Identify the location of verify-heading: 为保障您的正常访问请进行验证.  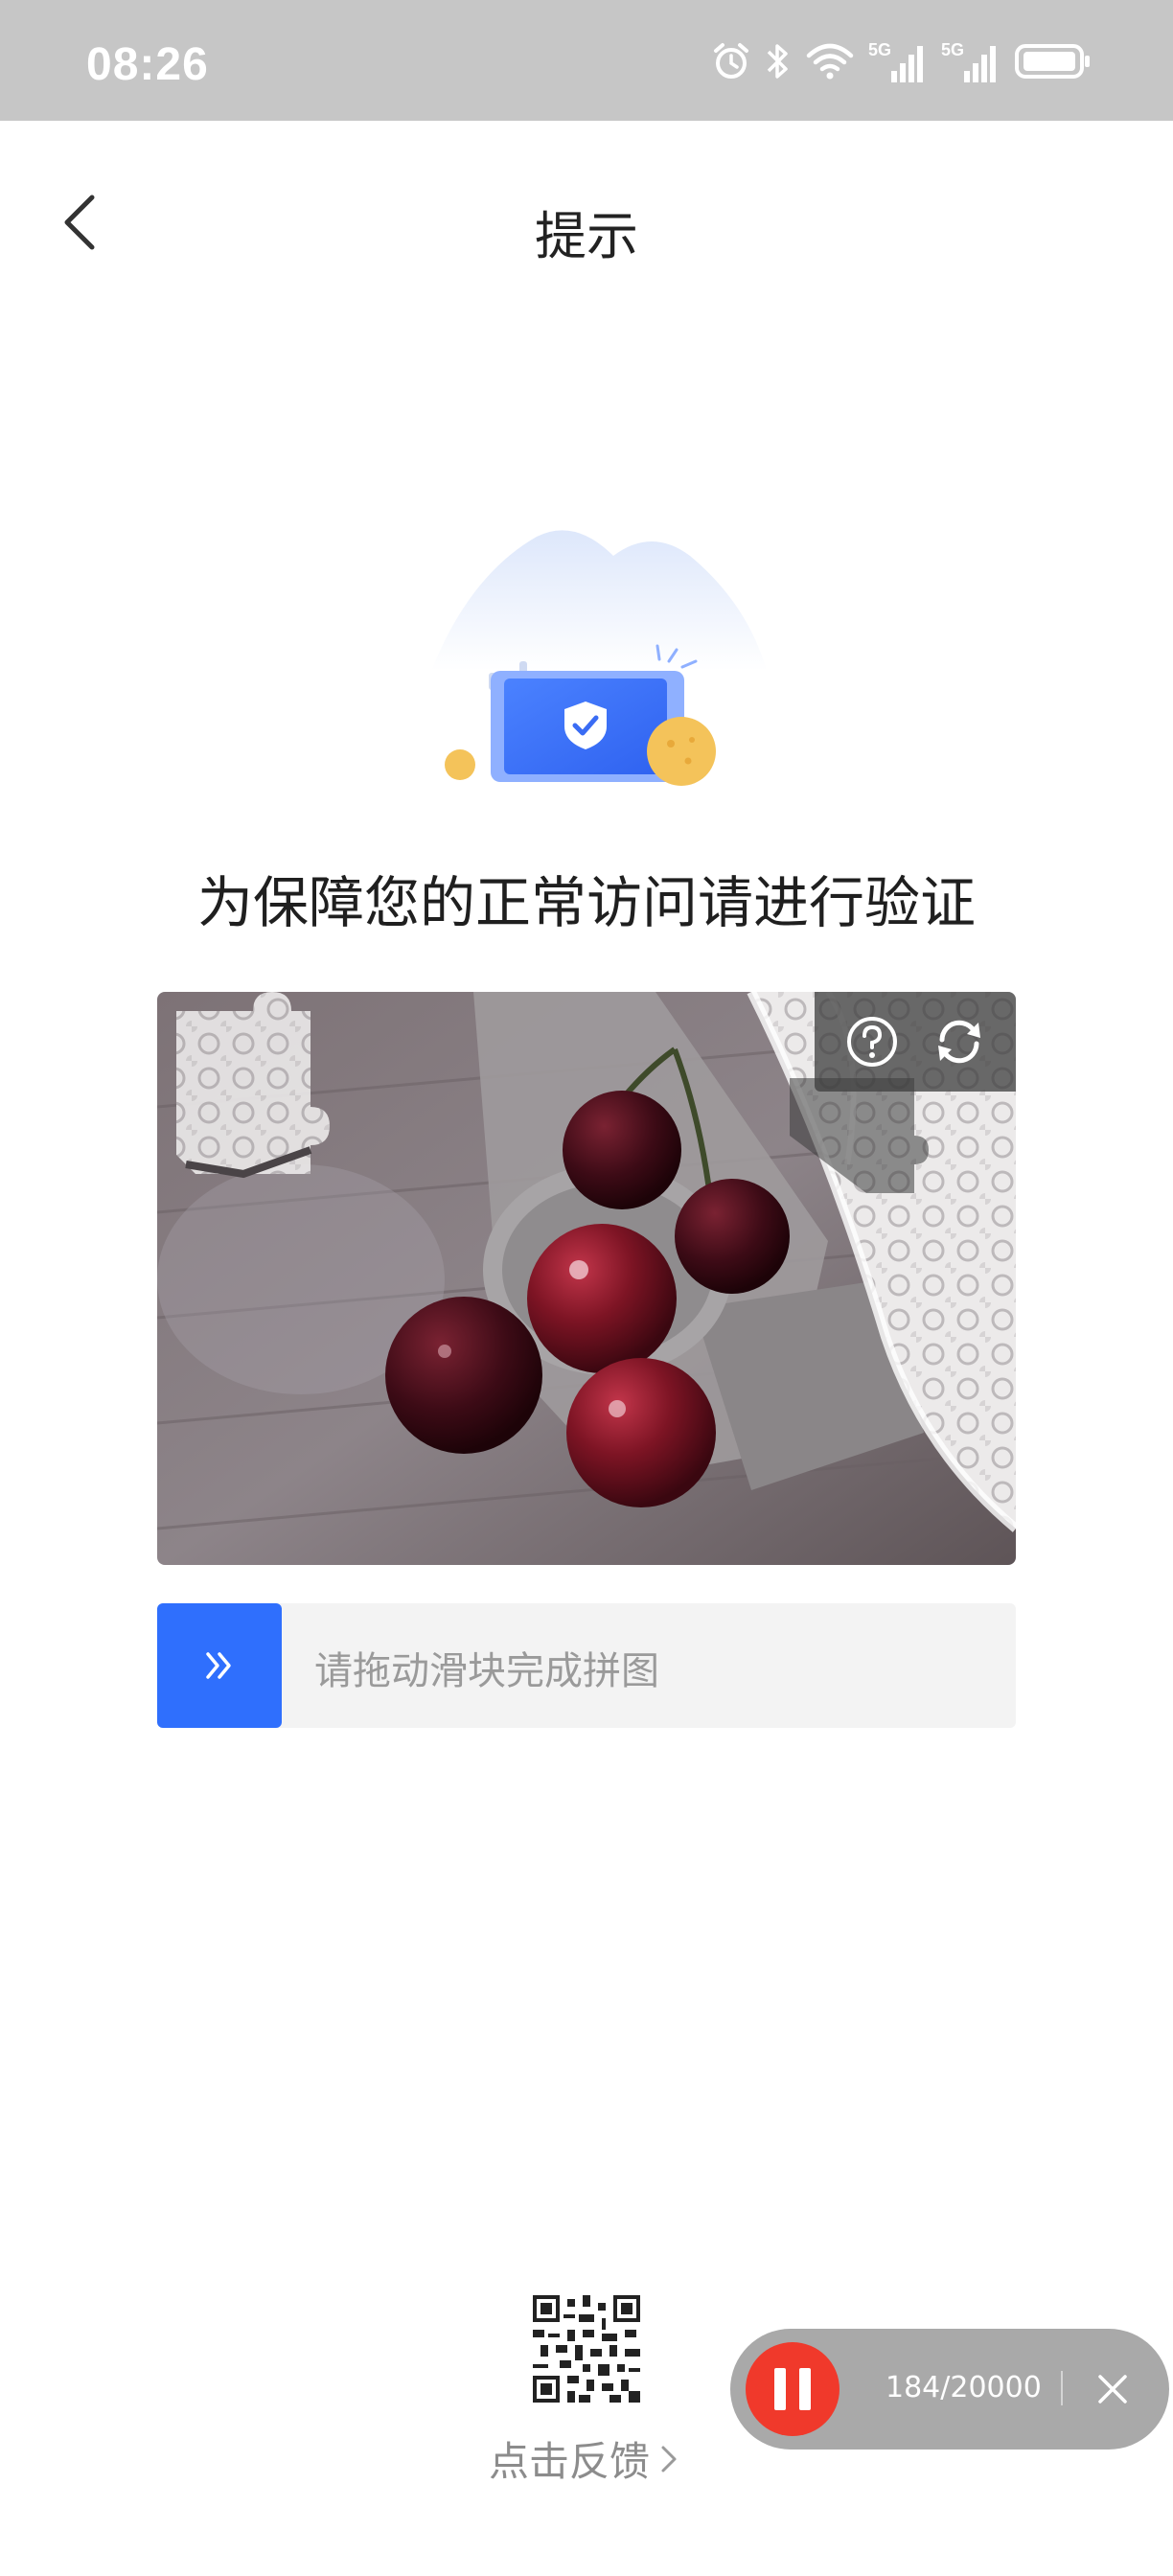
(586, 902).